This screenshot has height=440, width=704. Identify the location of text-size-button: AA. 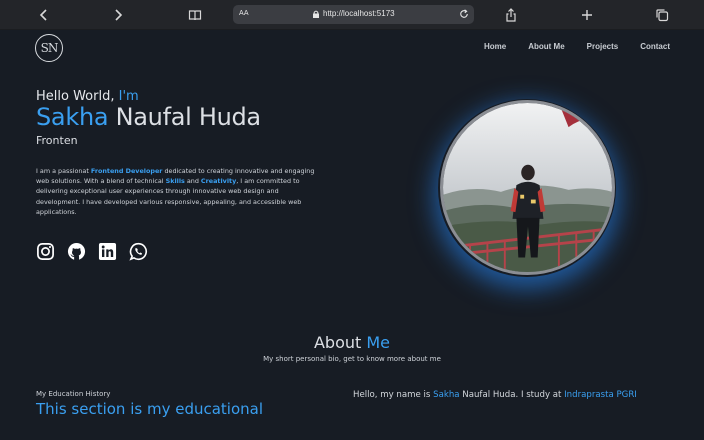
(244, 13).